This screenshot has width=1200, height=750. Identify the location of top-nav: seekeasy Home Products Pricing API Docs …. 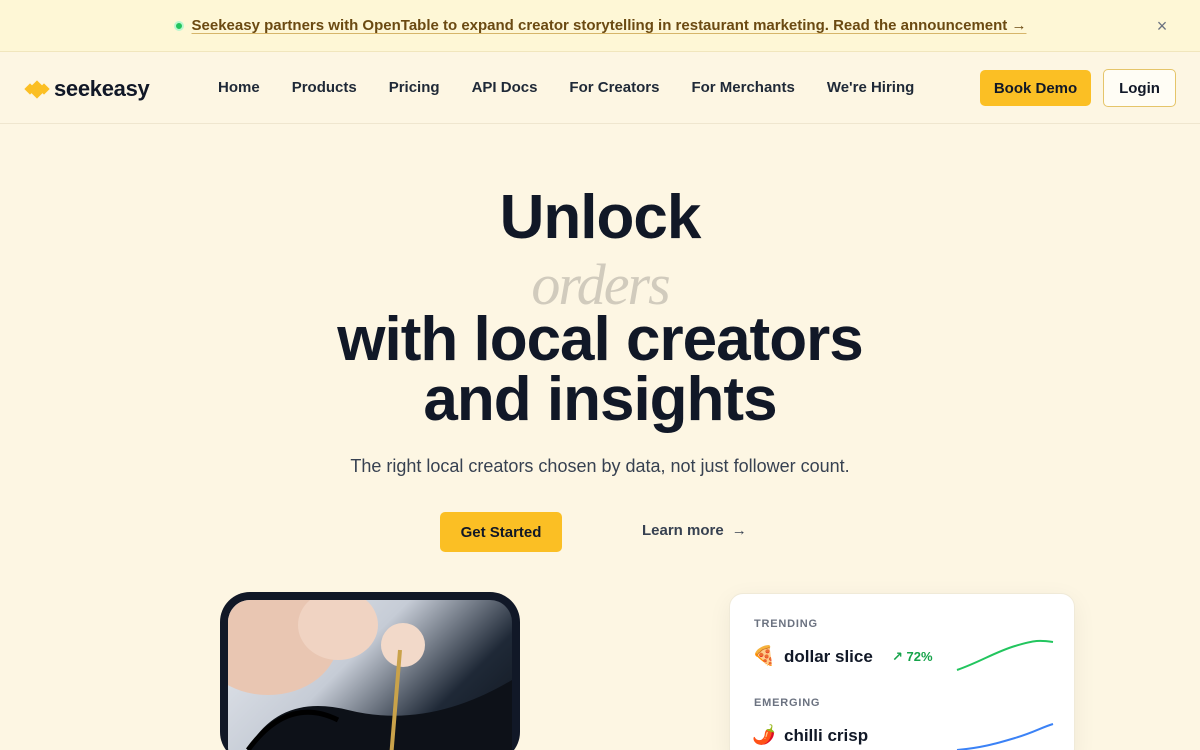
(600, 88).